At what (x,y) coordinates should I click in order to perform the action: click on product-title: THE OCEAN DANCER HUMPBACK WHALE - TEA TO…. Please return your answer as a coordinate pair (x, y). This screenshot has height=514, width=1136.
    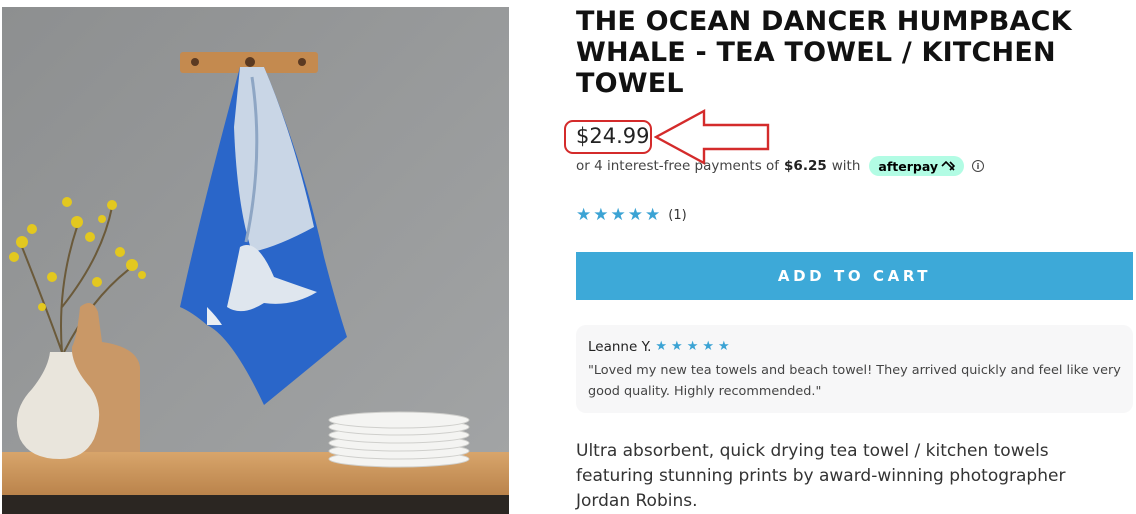
    Looking at the image, I should click on (824, 52).